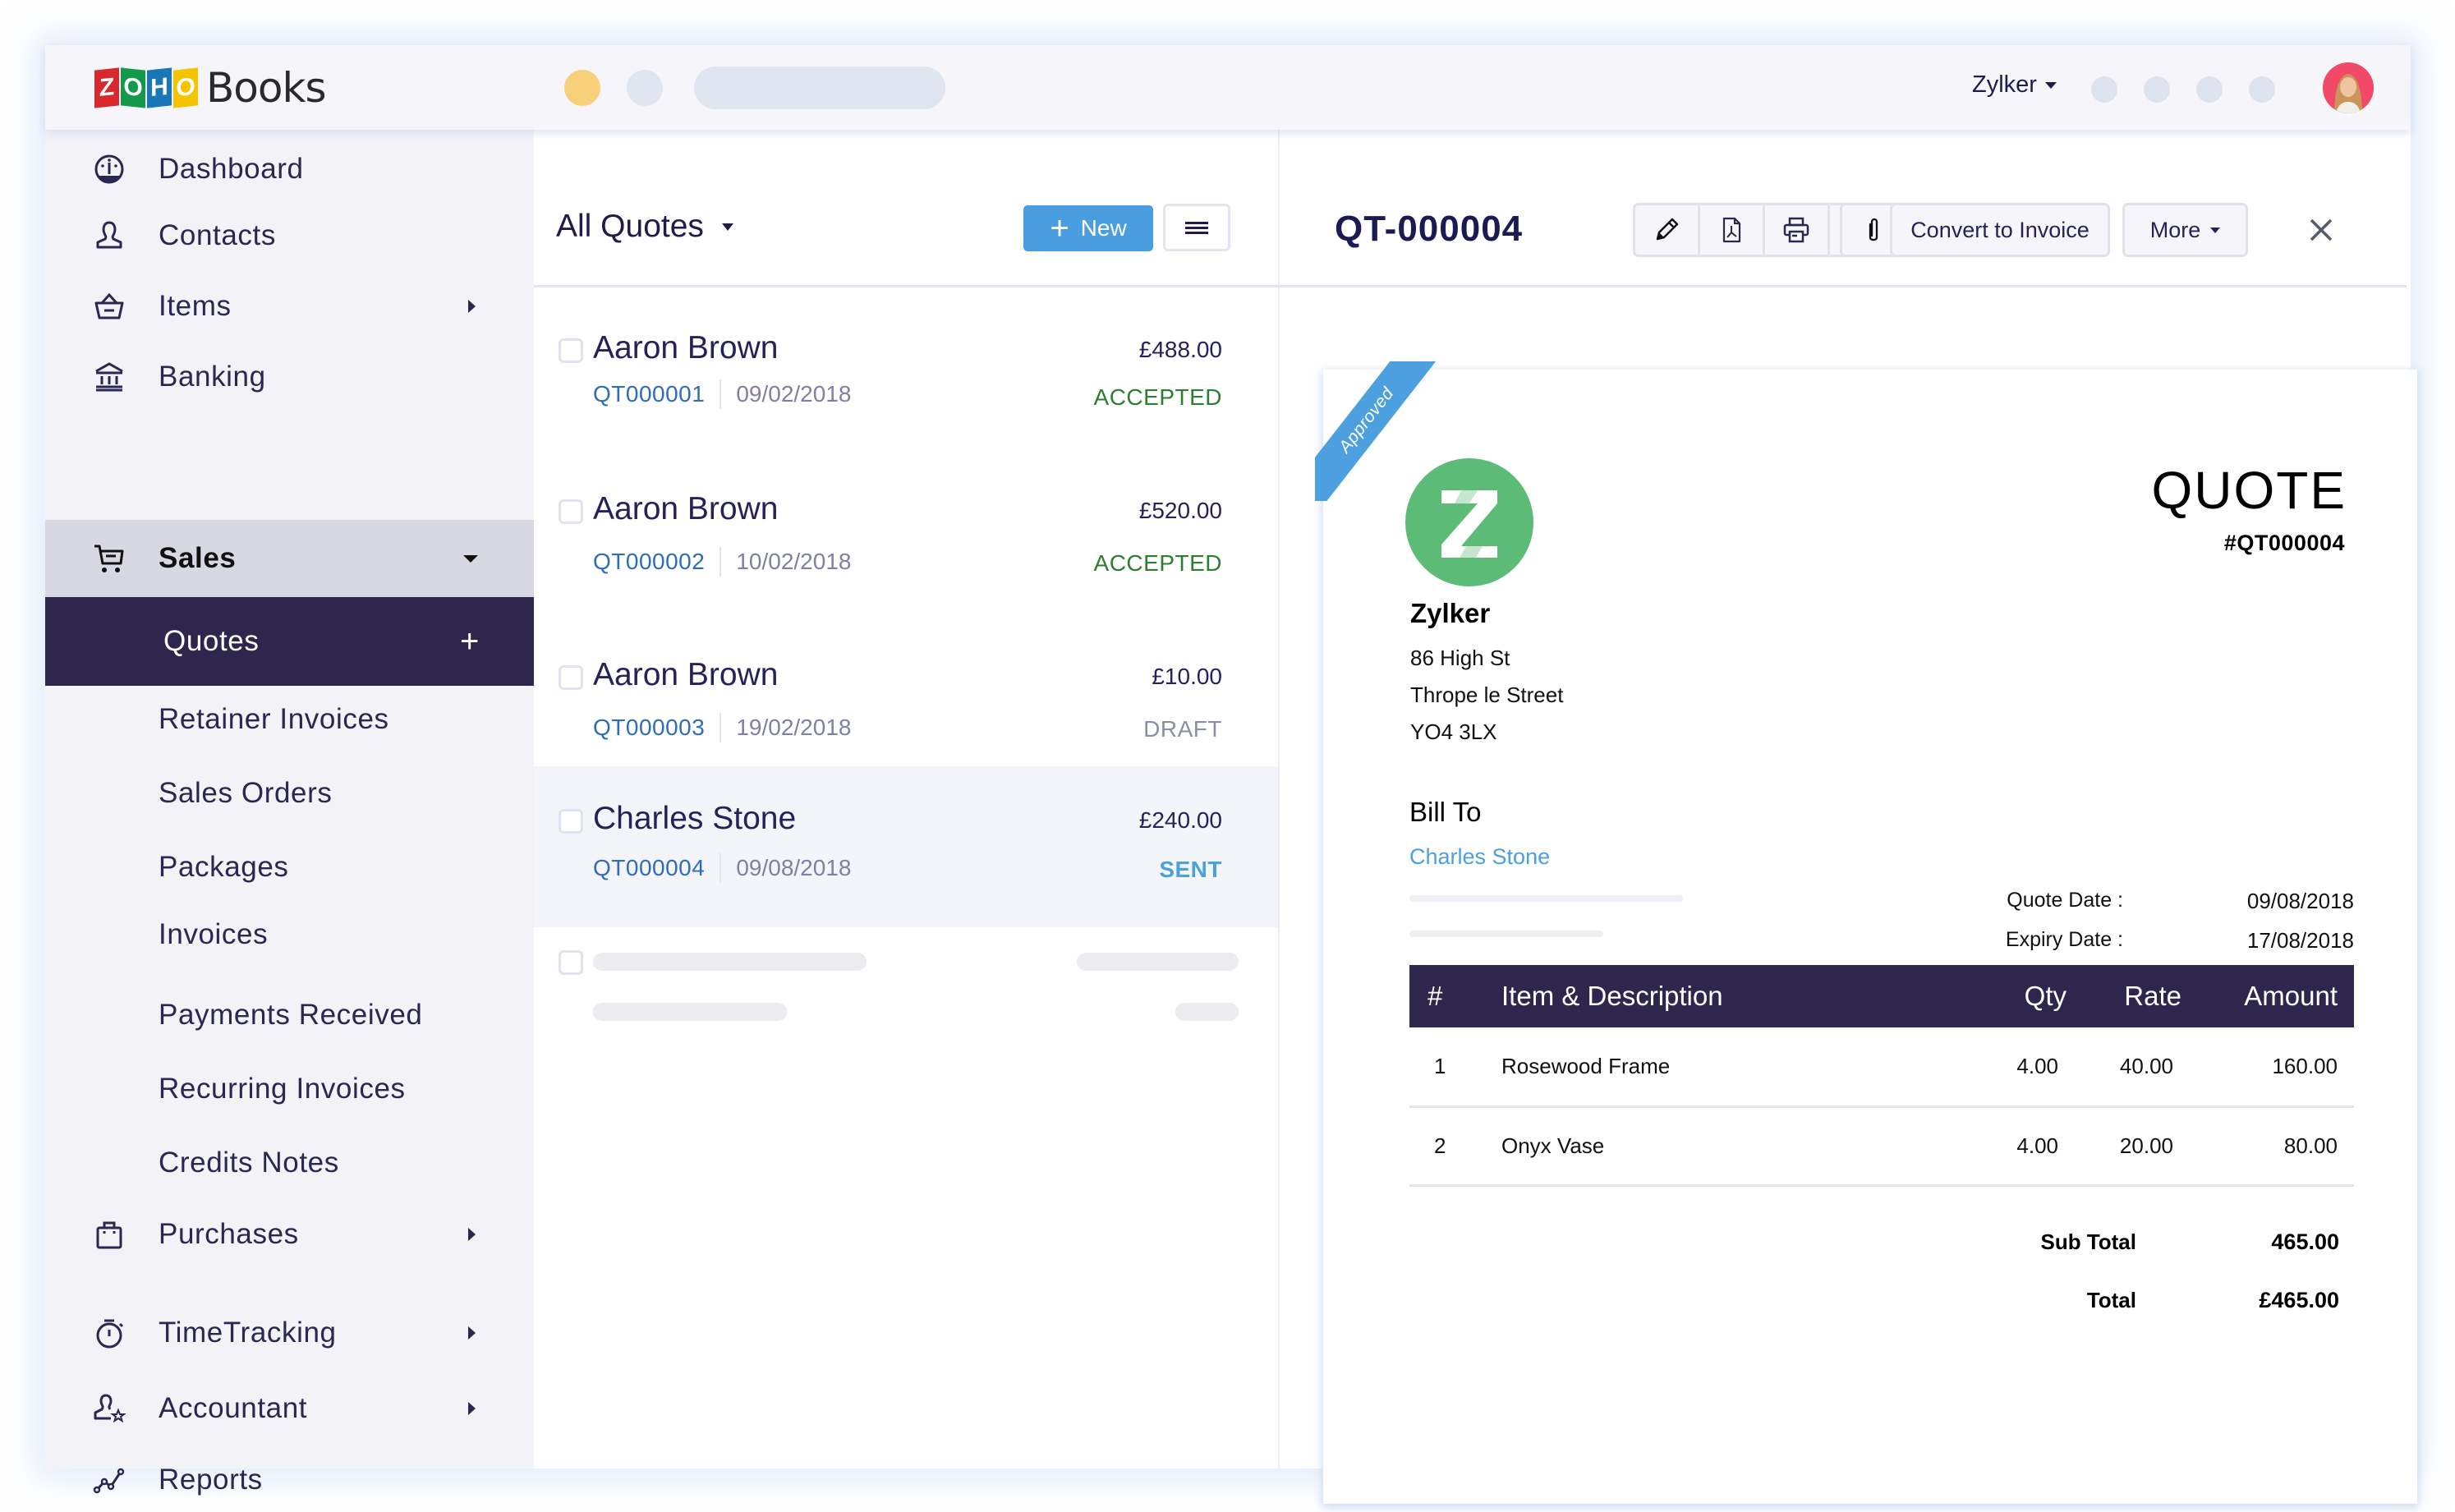 The image size is (2455, 1512). I want to click on new-quote-button: + New, so click(1088, 228).